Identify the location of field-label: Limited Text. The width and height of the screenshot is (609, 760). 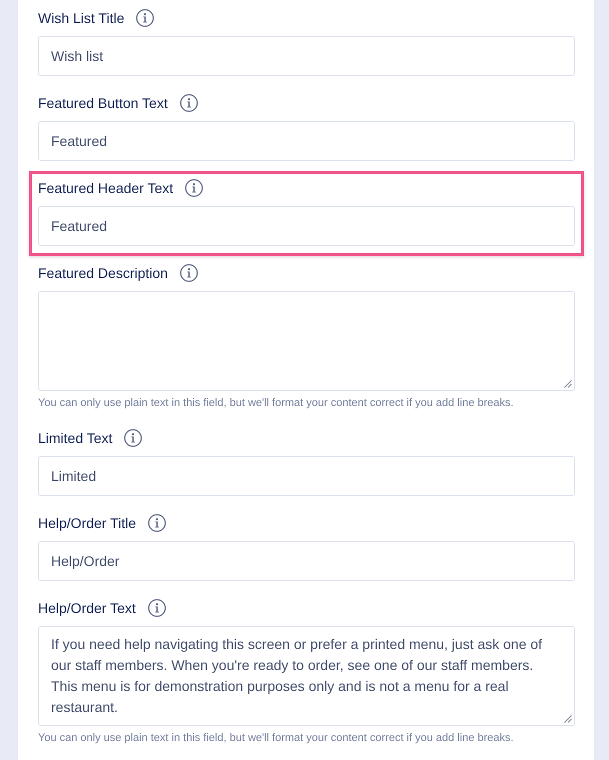
(75, 438).